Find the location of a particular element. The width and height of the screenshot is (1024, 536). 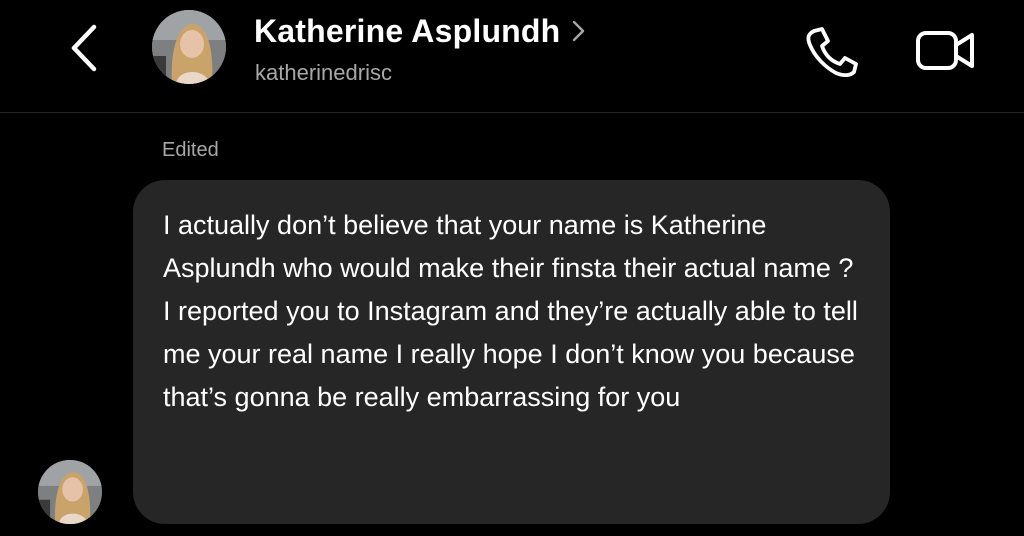

back-button is located at coordinates (86, 48).